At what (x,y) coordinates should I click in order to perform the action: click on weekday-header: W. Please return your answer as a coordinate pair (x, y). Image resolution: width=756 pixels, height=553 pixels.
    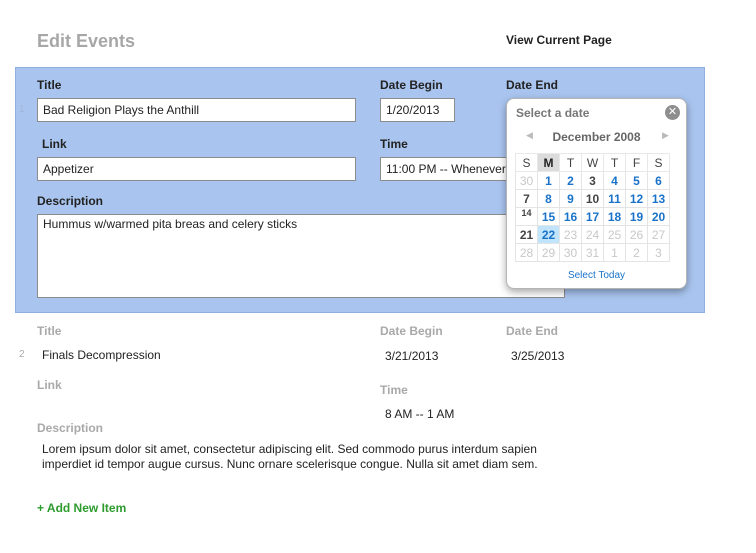
    Looking at the image, I should click on (592, 162).